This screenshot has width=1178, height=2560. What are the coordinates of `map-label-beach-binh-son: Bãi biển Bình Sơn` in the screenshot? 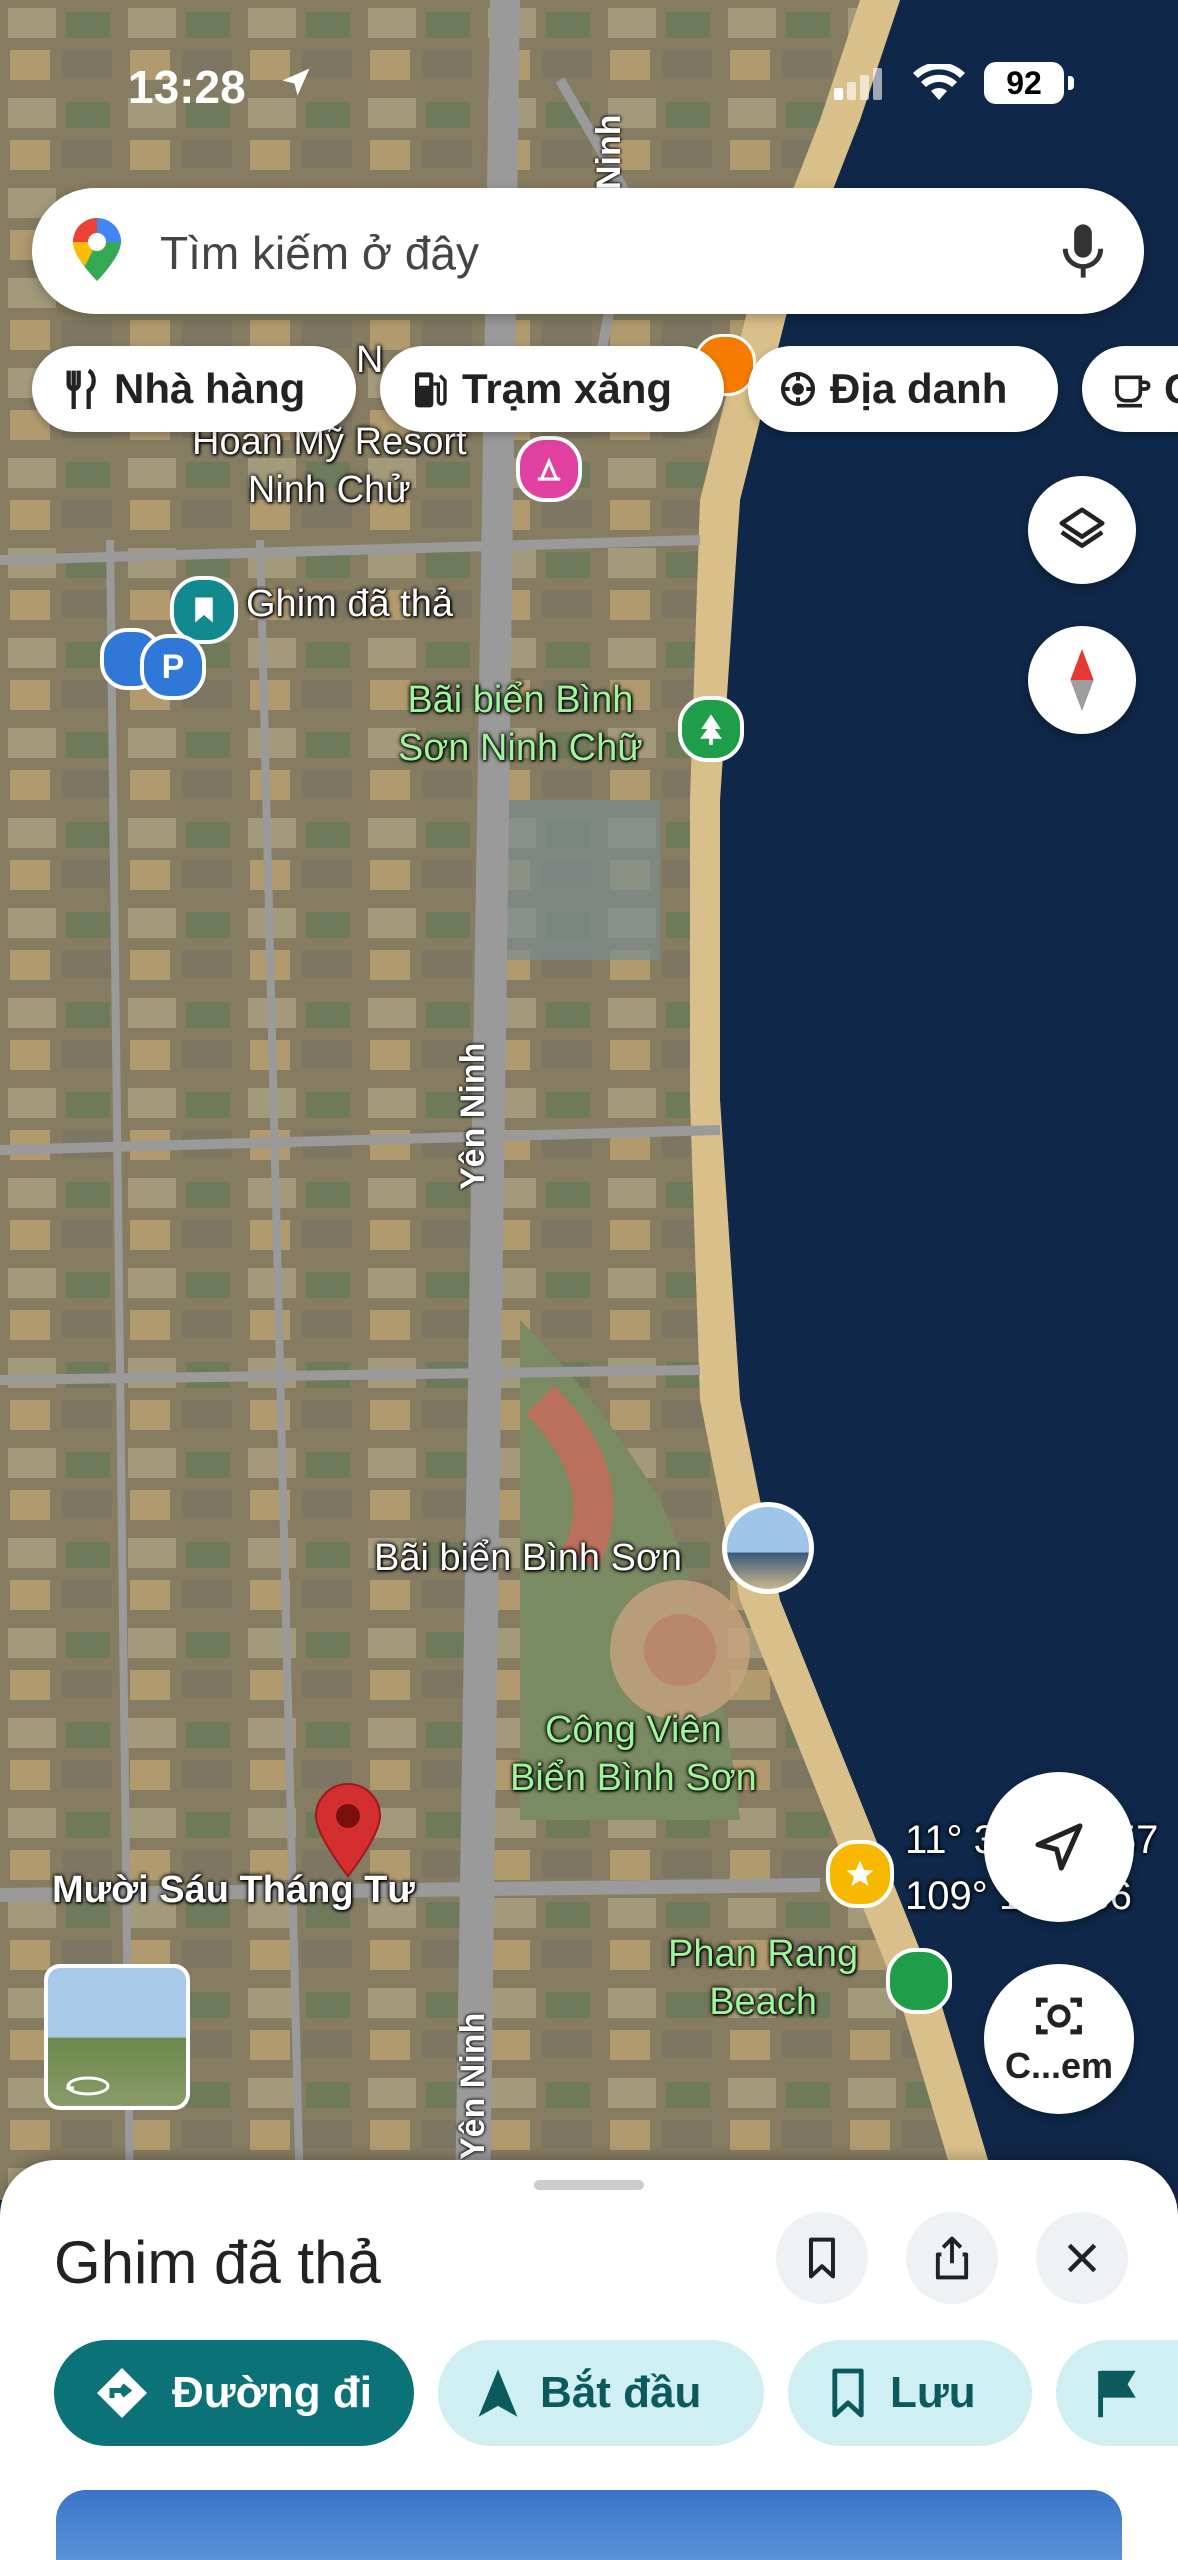 It's located at (528, 1558).